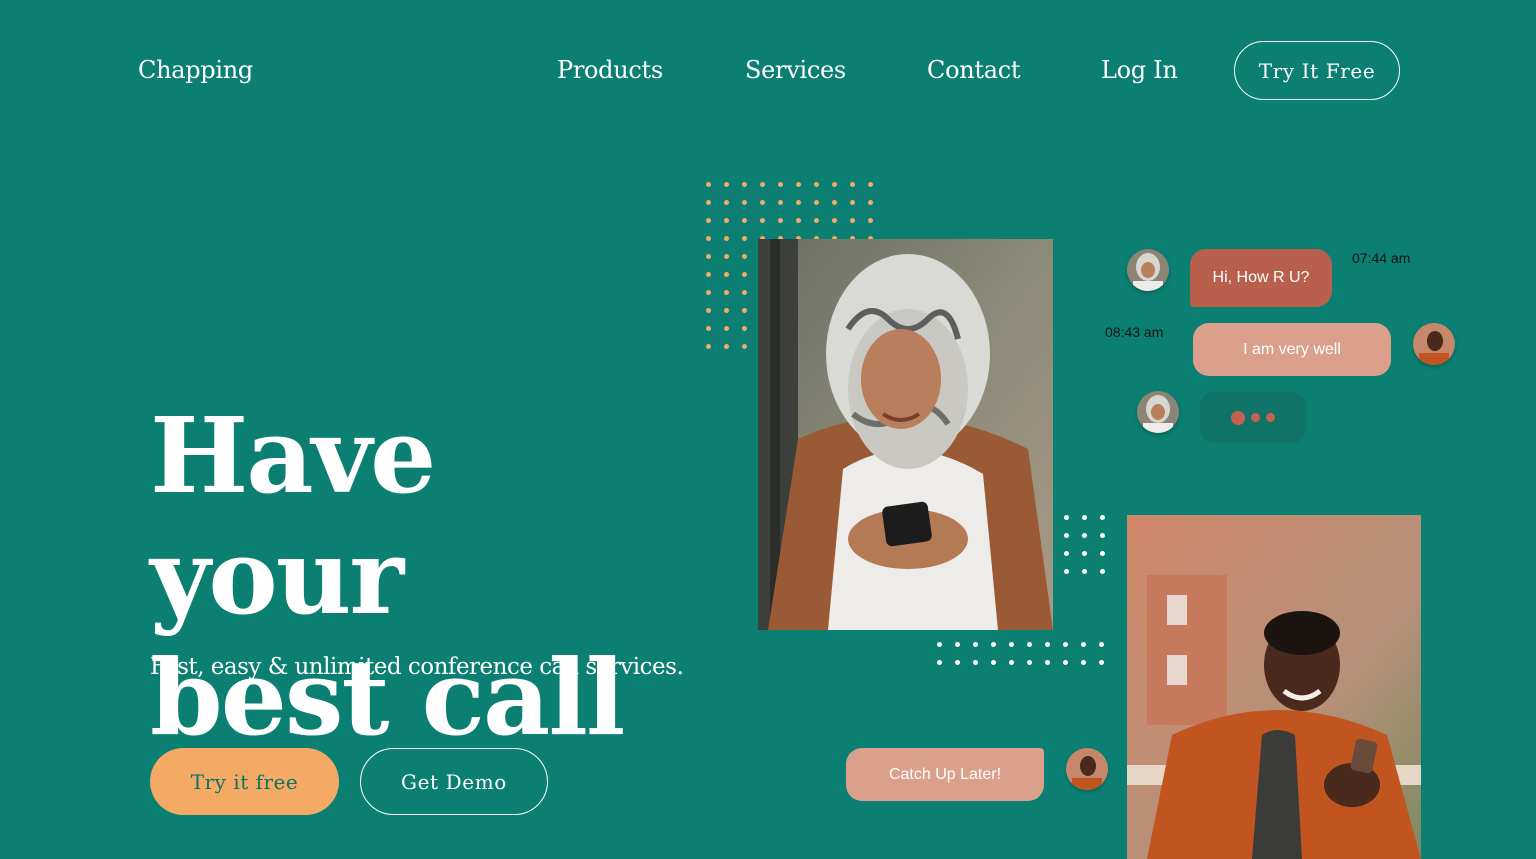  Describe the element at coordinates (1261, 278) in the screenshot. I see `chat-message-hi: Hi, How R U?` at that location.